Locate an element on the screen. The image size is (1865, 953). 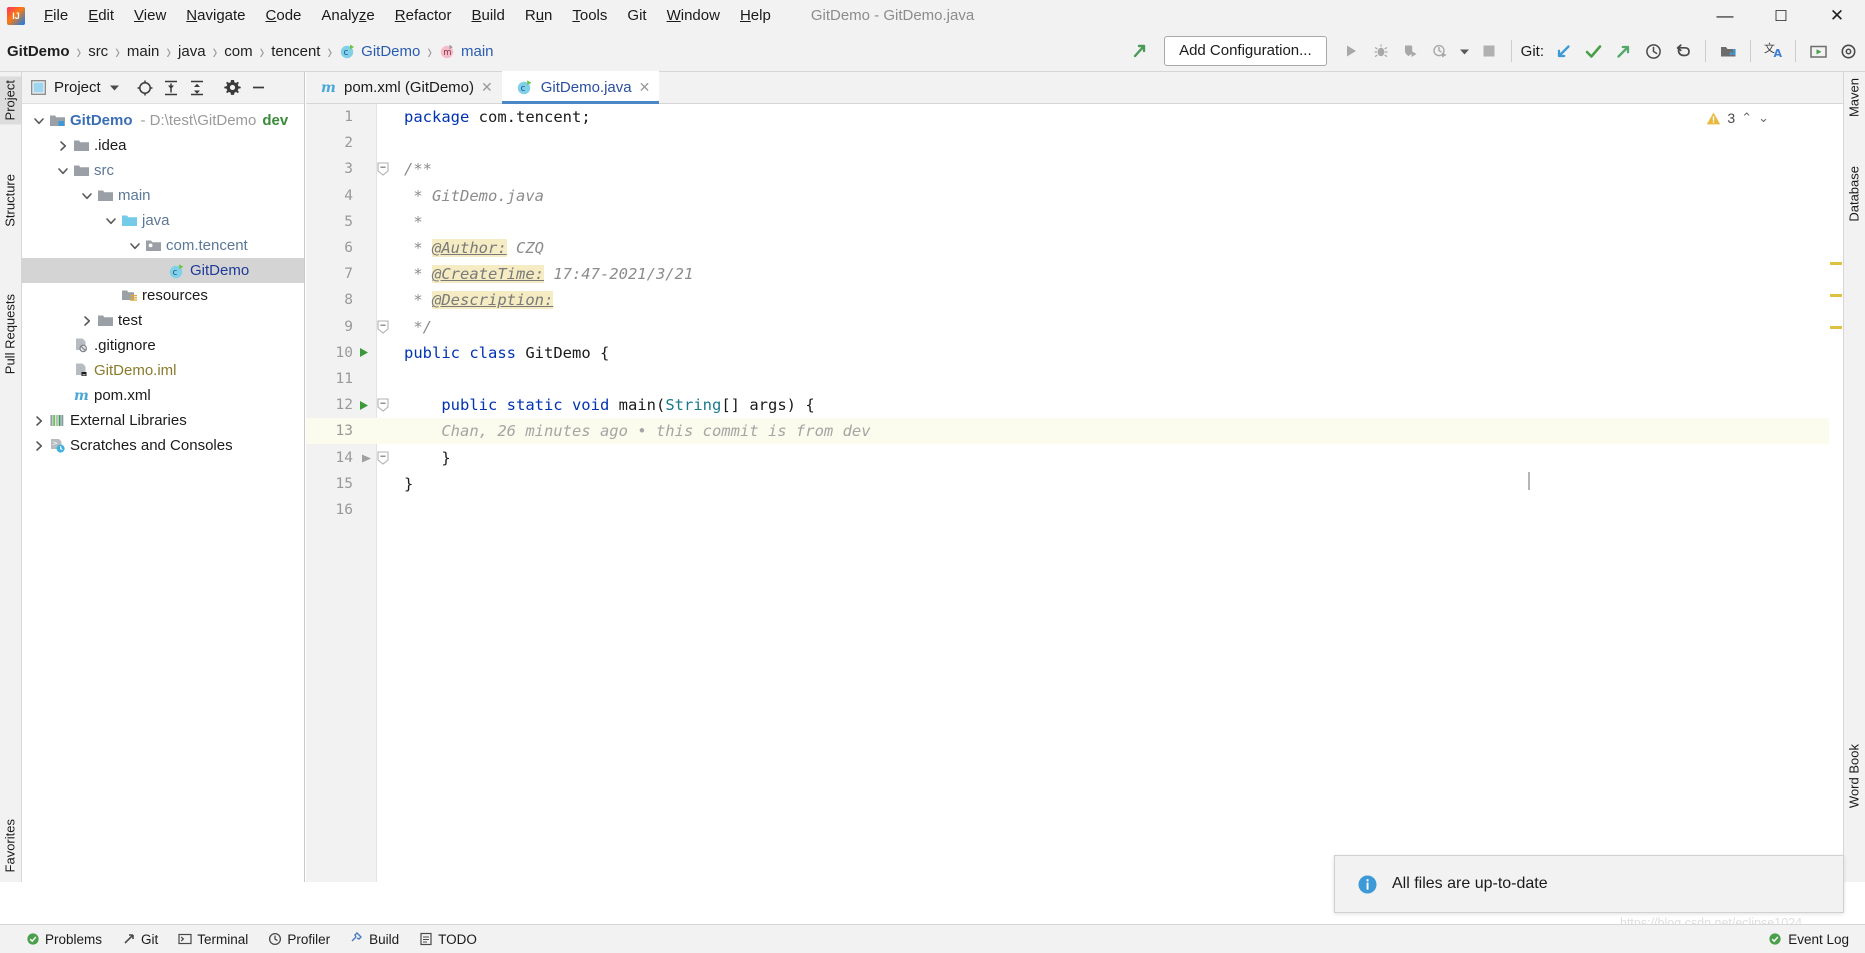
expand-all-icon is located at coordinates (171, 88).